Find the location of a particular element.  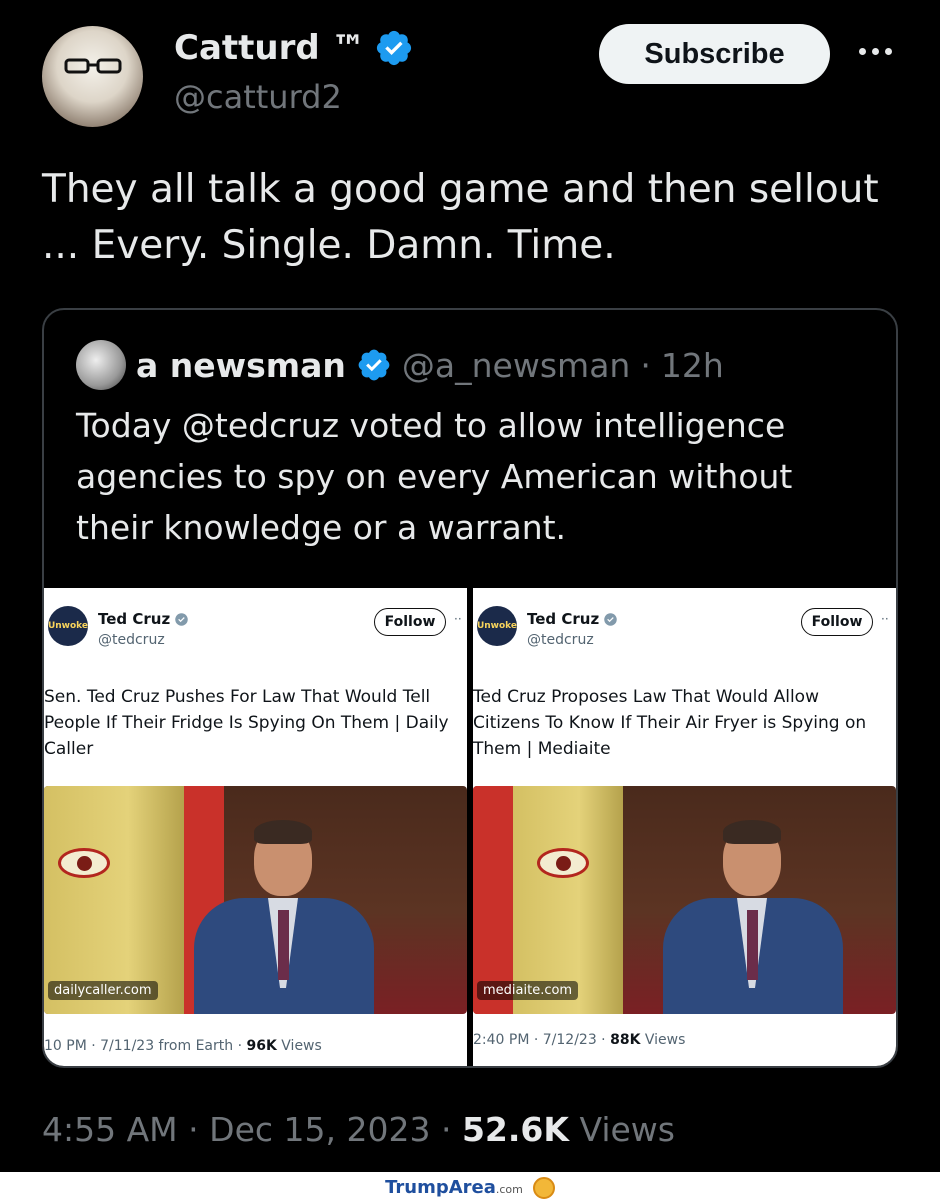

watermark-bar: TrumpArea.com is located at coordinates (470, 1187).